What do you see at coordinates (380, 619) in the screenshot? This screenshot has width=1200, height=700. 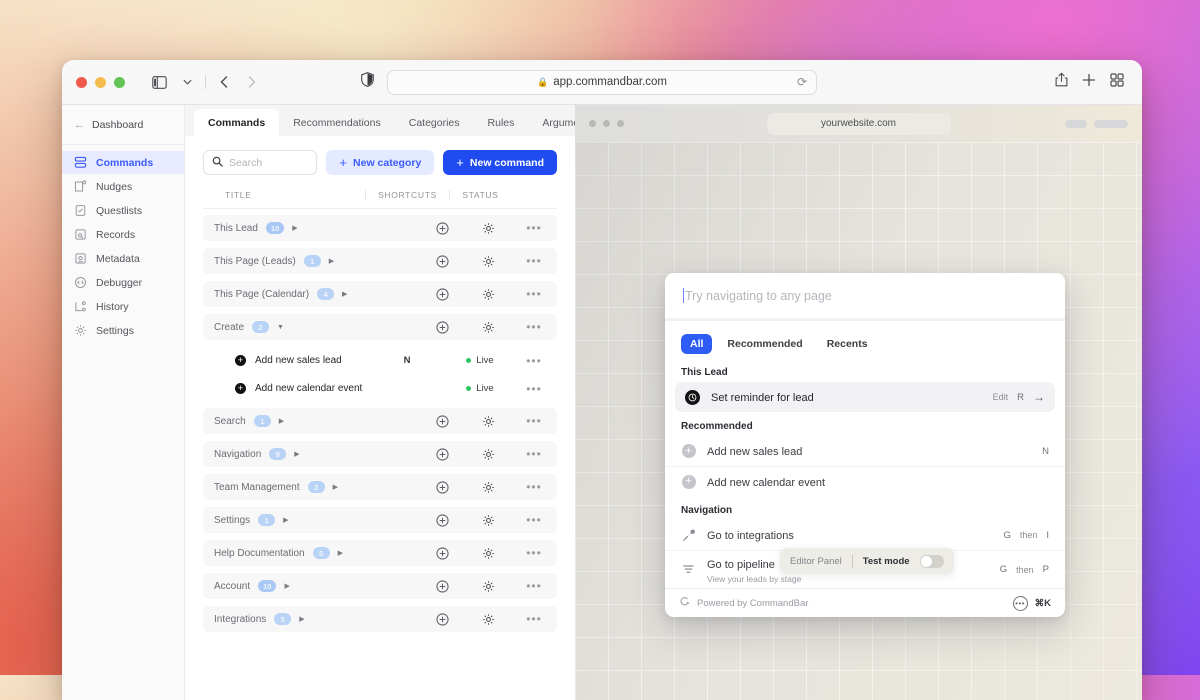 I see `table-row: Integrations 5 ▶ •••` at bounding box center [380, 619].